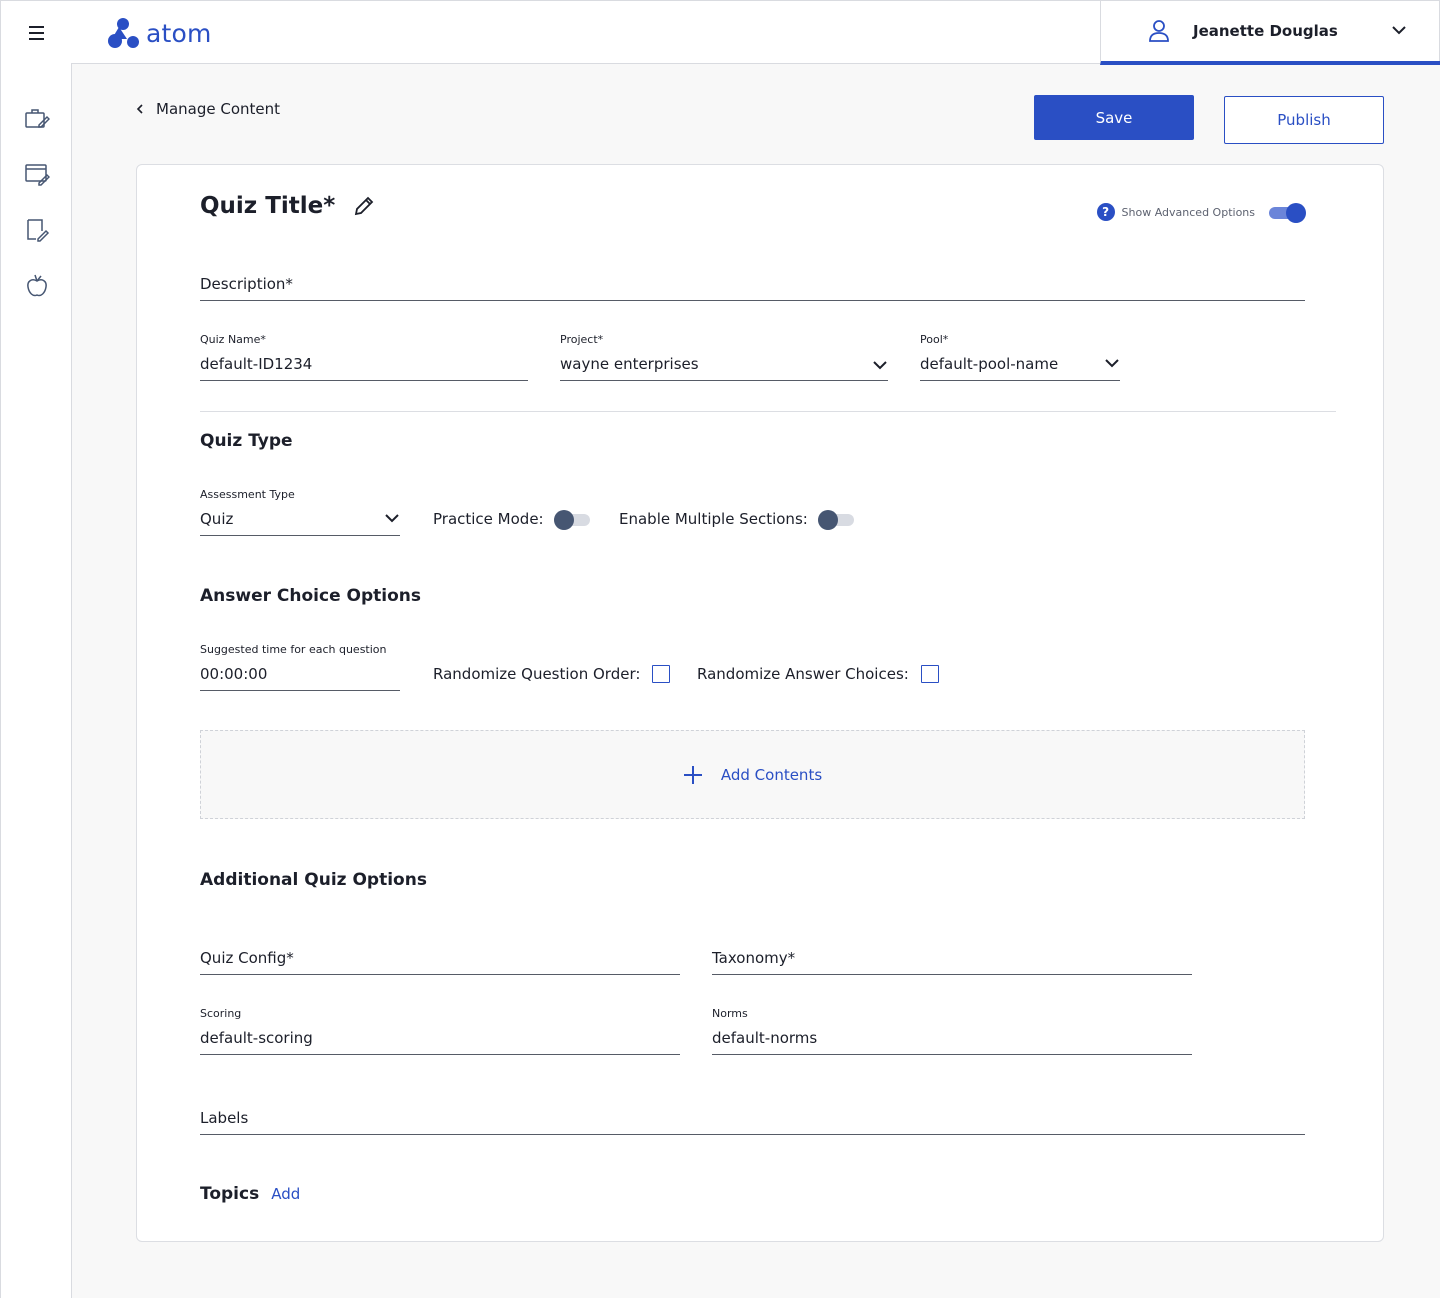 This screenshot has height=1298, width=1440. I want to click on user-name: Jeanette Douglas, so click(1265, 30).